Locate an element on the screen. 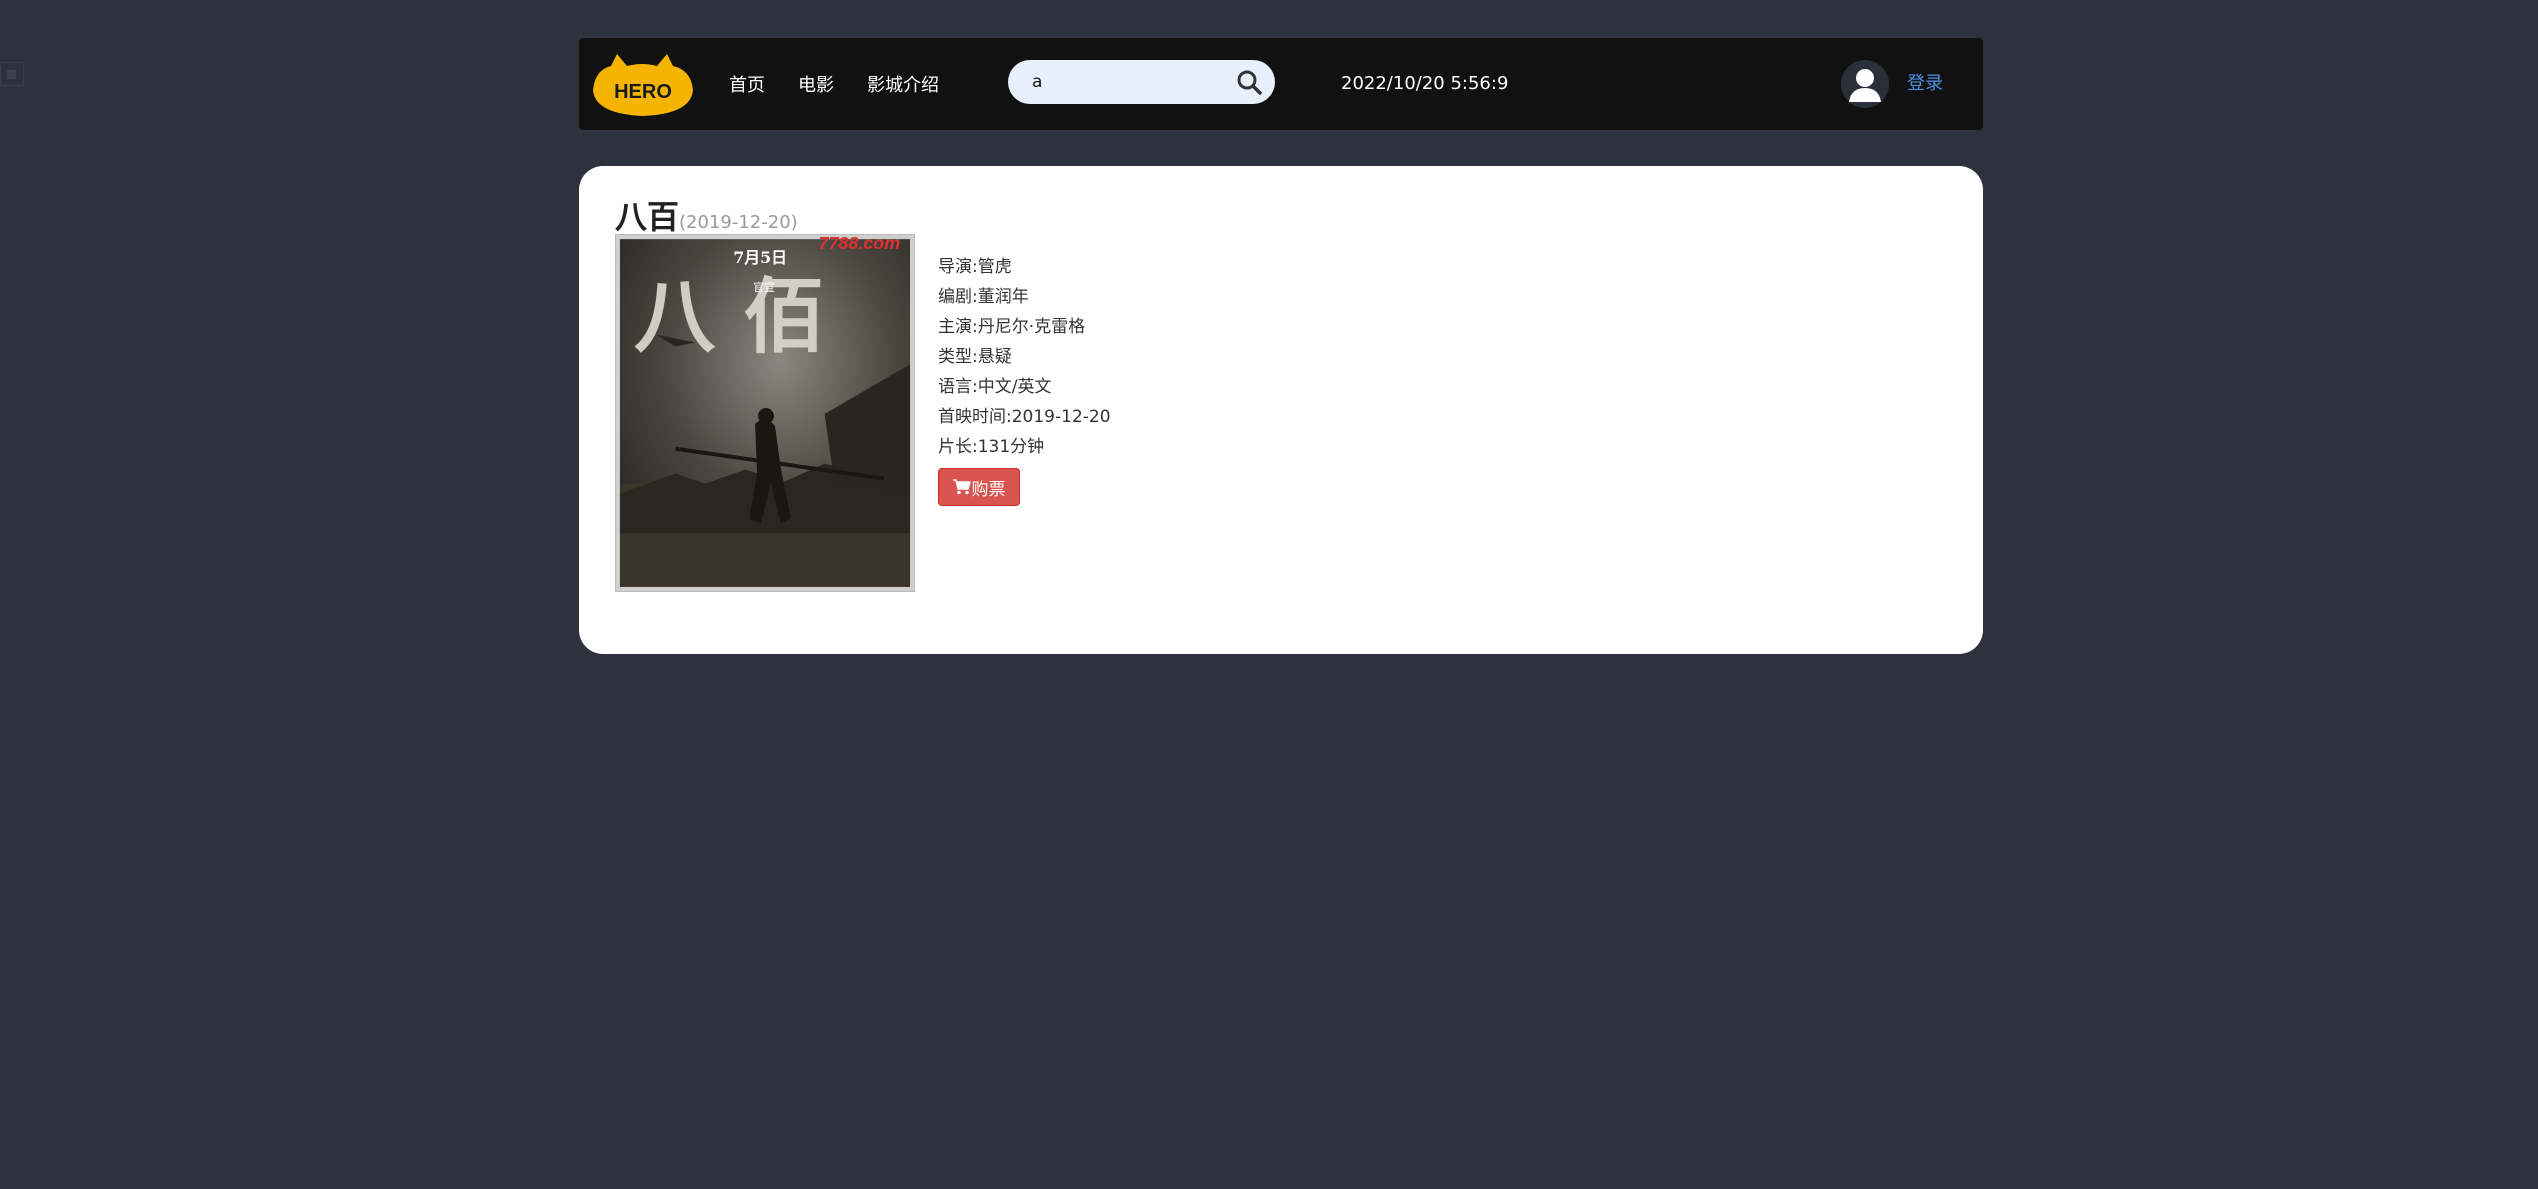 Image resolution: width=2538 pixels, height=1189 pixels. user-avatar-icon is located at coordinates (1865, 84).